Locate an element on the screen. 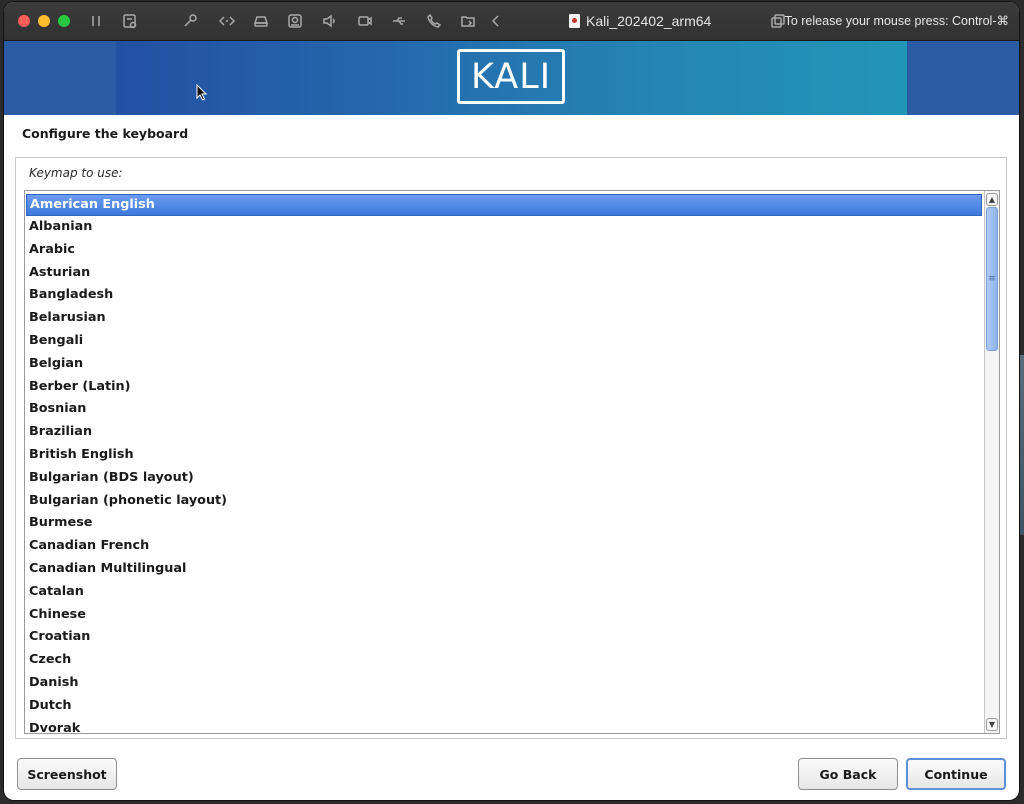 The height and width of the screenshot is (804, 1024). keymap-list-item: Bengali is located at coordinates (504, 341).